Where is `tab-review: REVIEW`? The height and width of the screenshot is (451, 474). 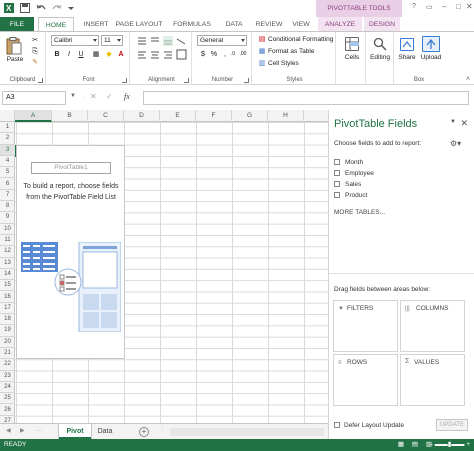 tab-review: REVIEW is located at coordinates (269, 24).